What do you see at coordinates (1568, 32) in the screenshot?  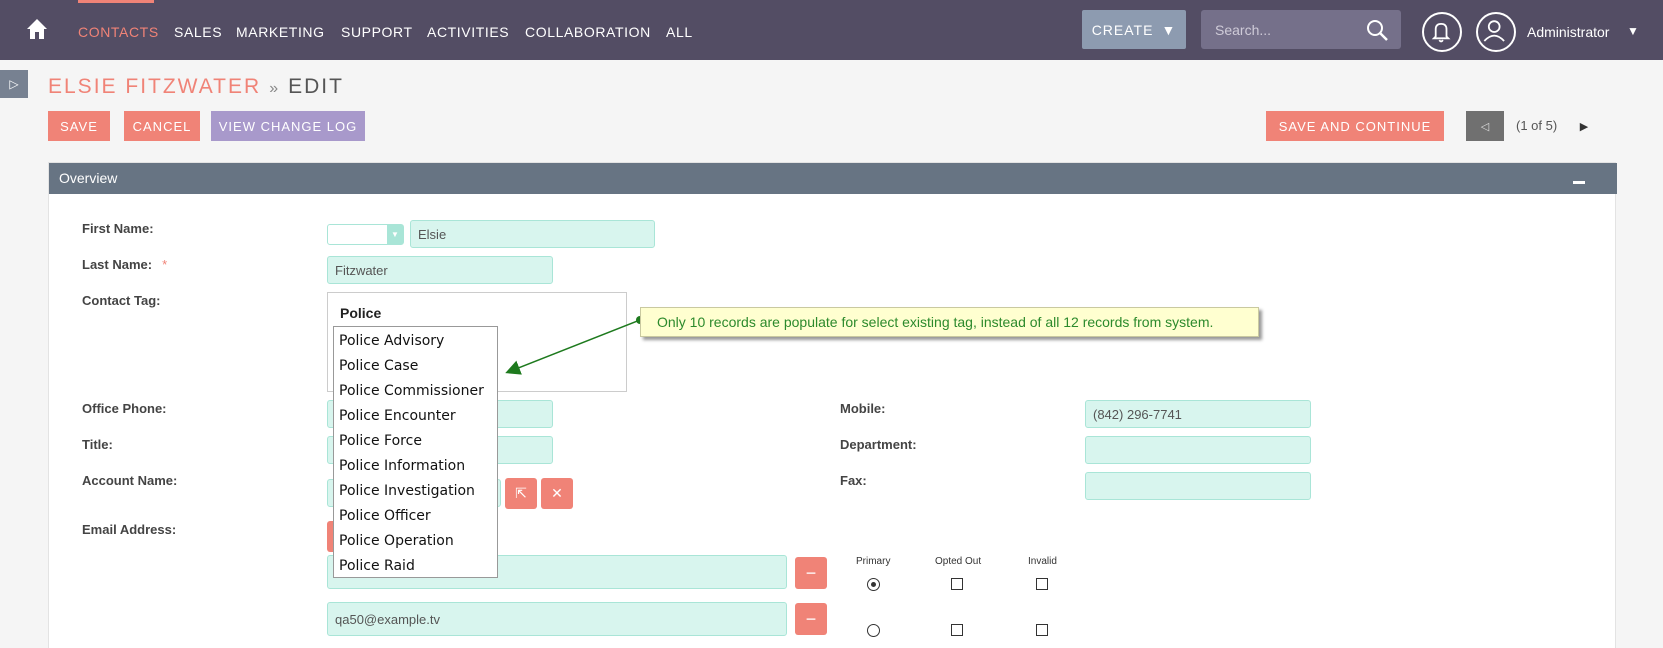 I see `user-name: Administrator` at bounding box center [1568, 32].